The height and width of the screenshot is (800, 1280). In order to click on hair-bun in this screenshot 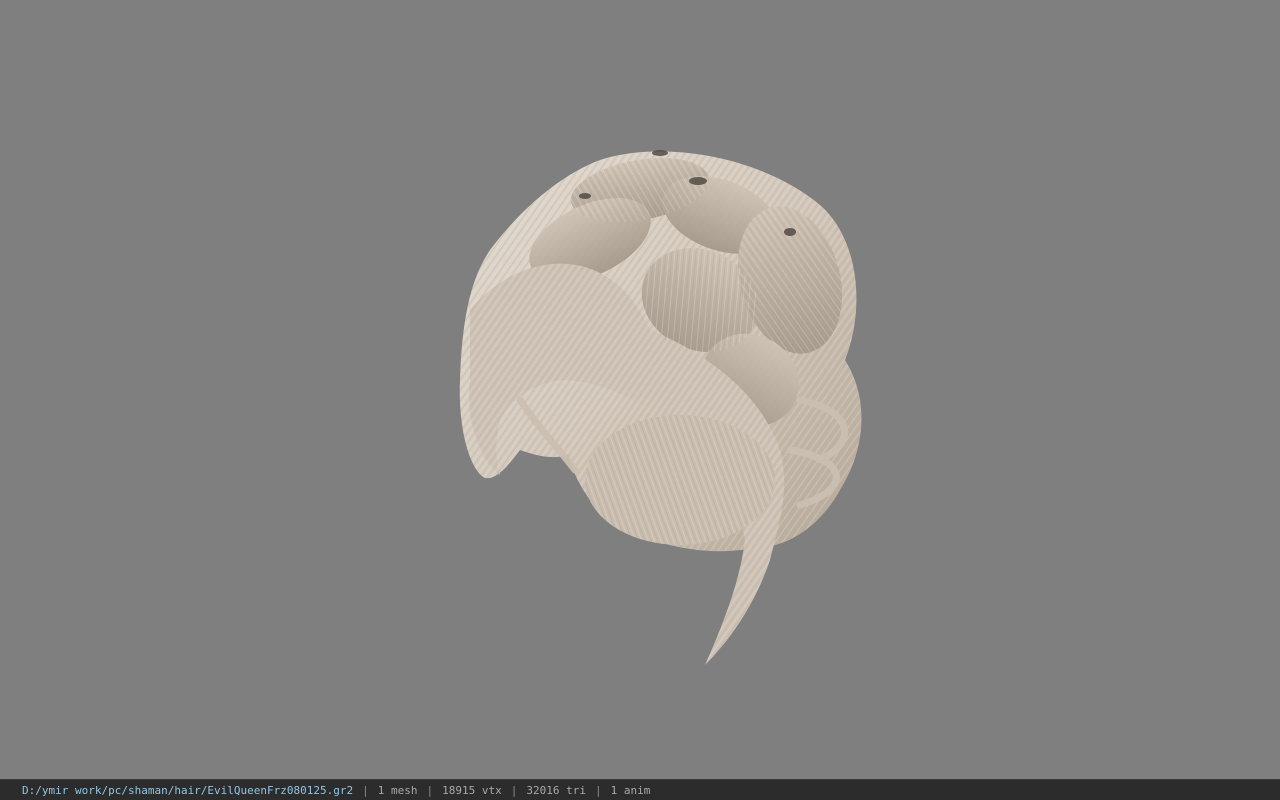, I will do `click(680, 480)`.